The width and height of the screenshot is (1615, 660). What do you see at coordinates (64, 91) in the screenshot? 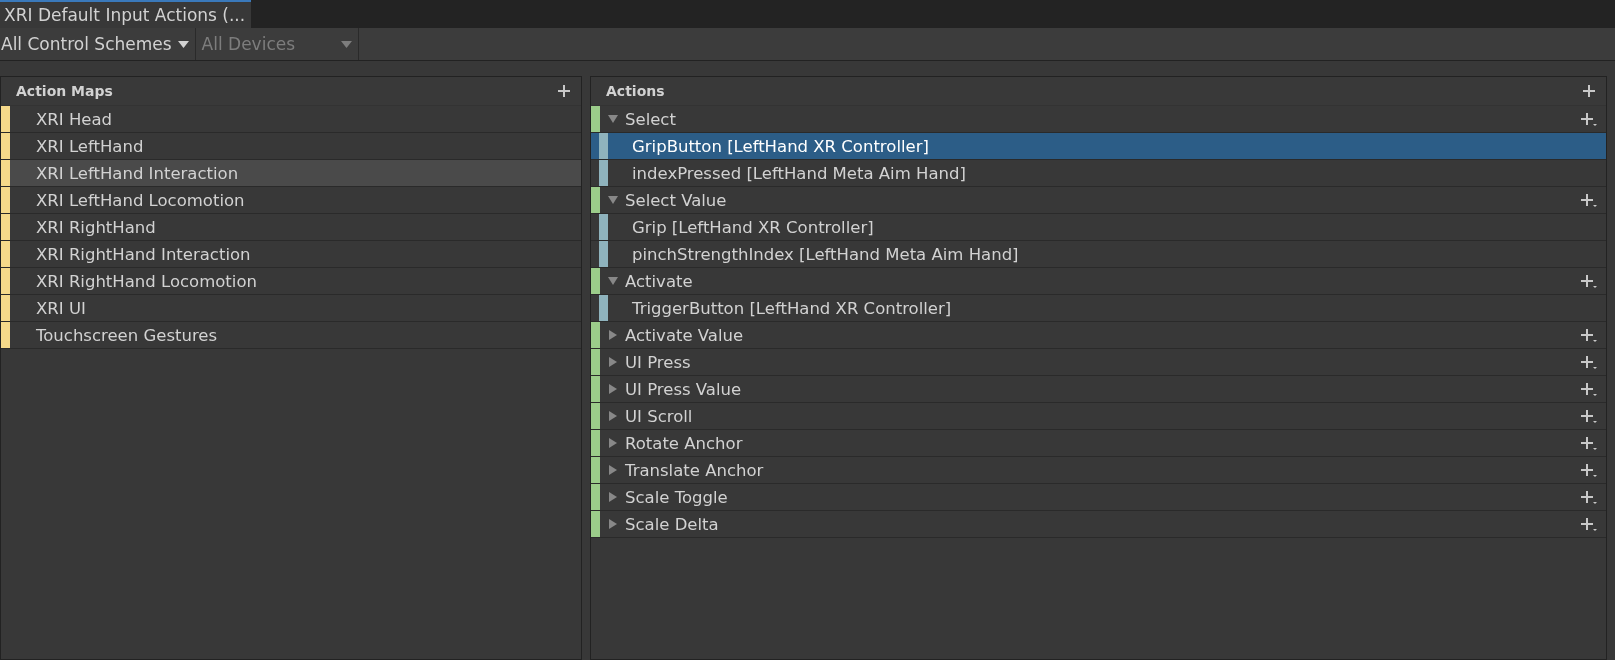
I see `panel-title: Action Maps` at bounding box center [64, 91].